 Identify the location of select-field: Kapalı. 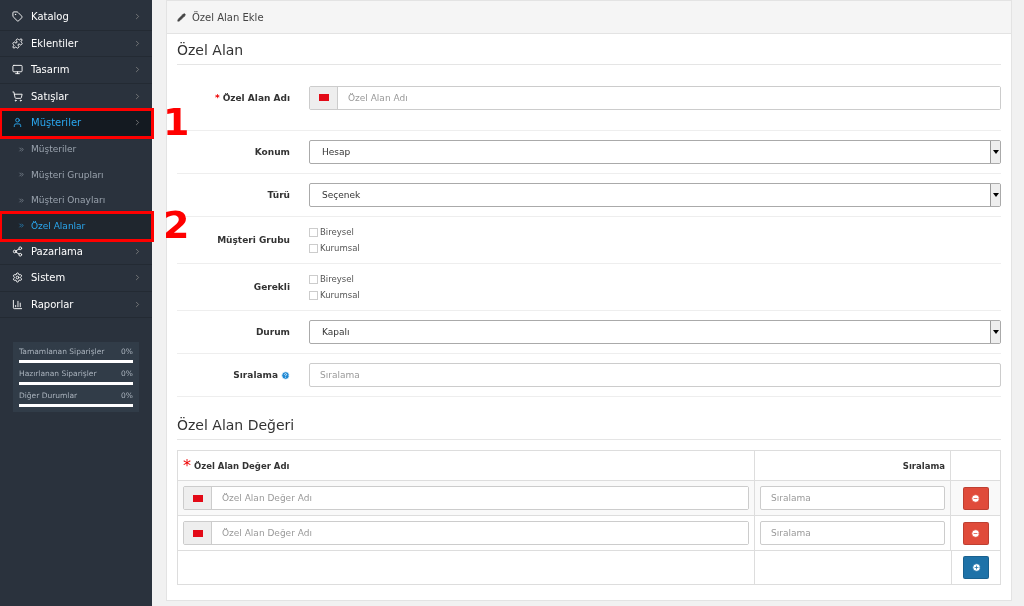
(655, 332).